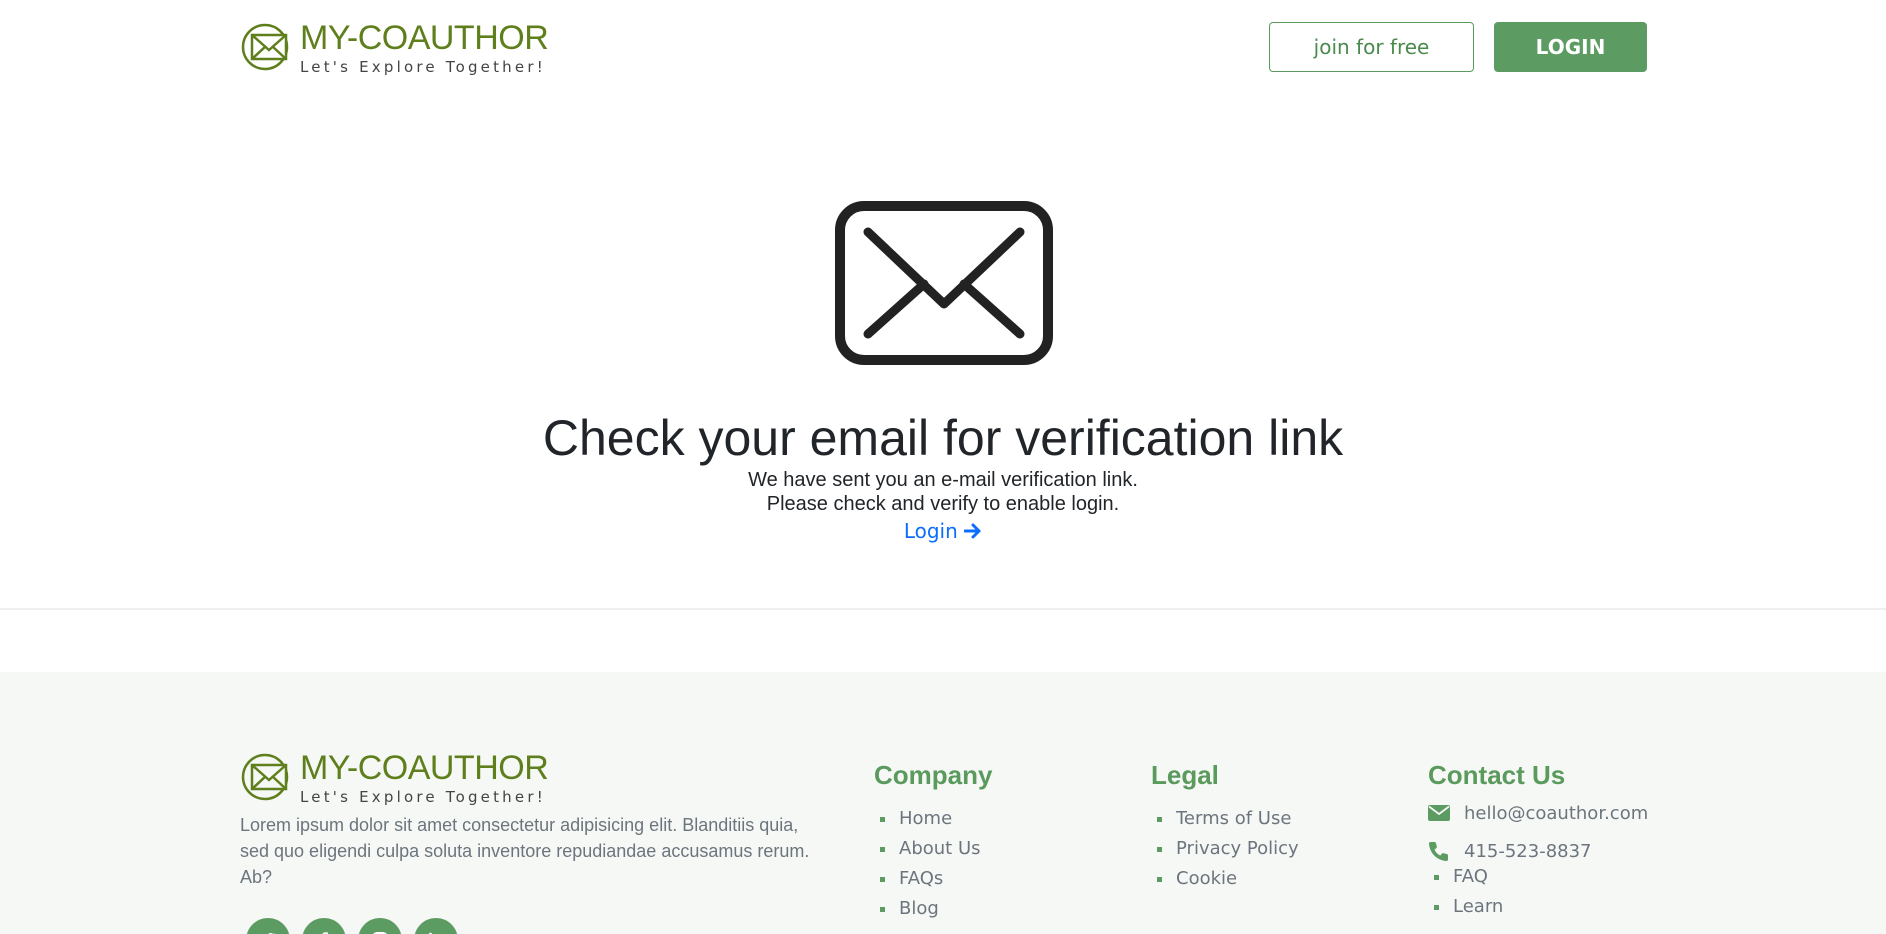 The width and height of the screenshot is (1886, 934). I want to click on login-button: LOGIN, so click(1570, 47).